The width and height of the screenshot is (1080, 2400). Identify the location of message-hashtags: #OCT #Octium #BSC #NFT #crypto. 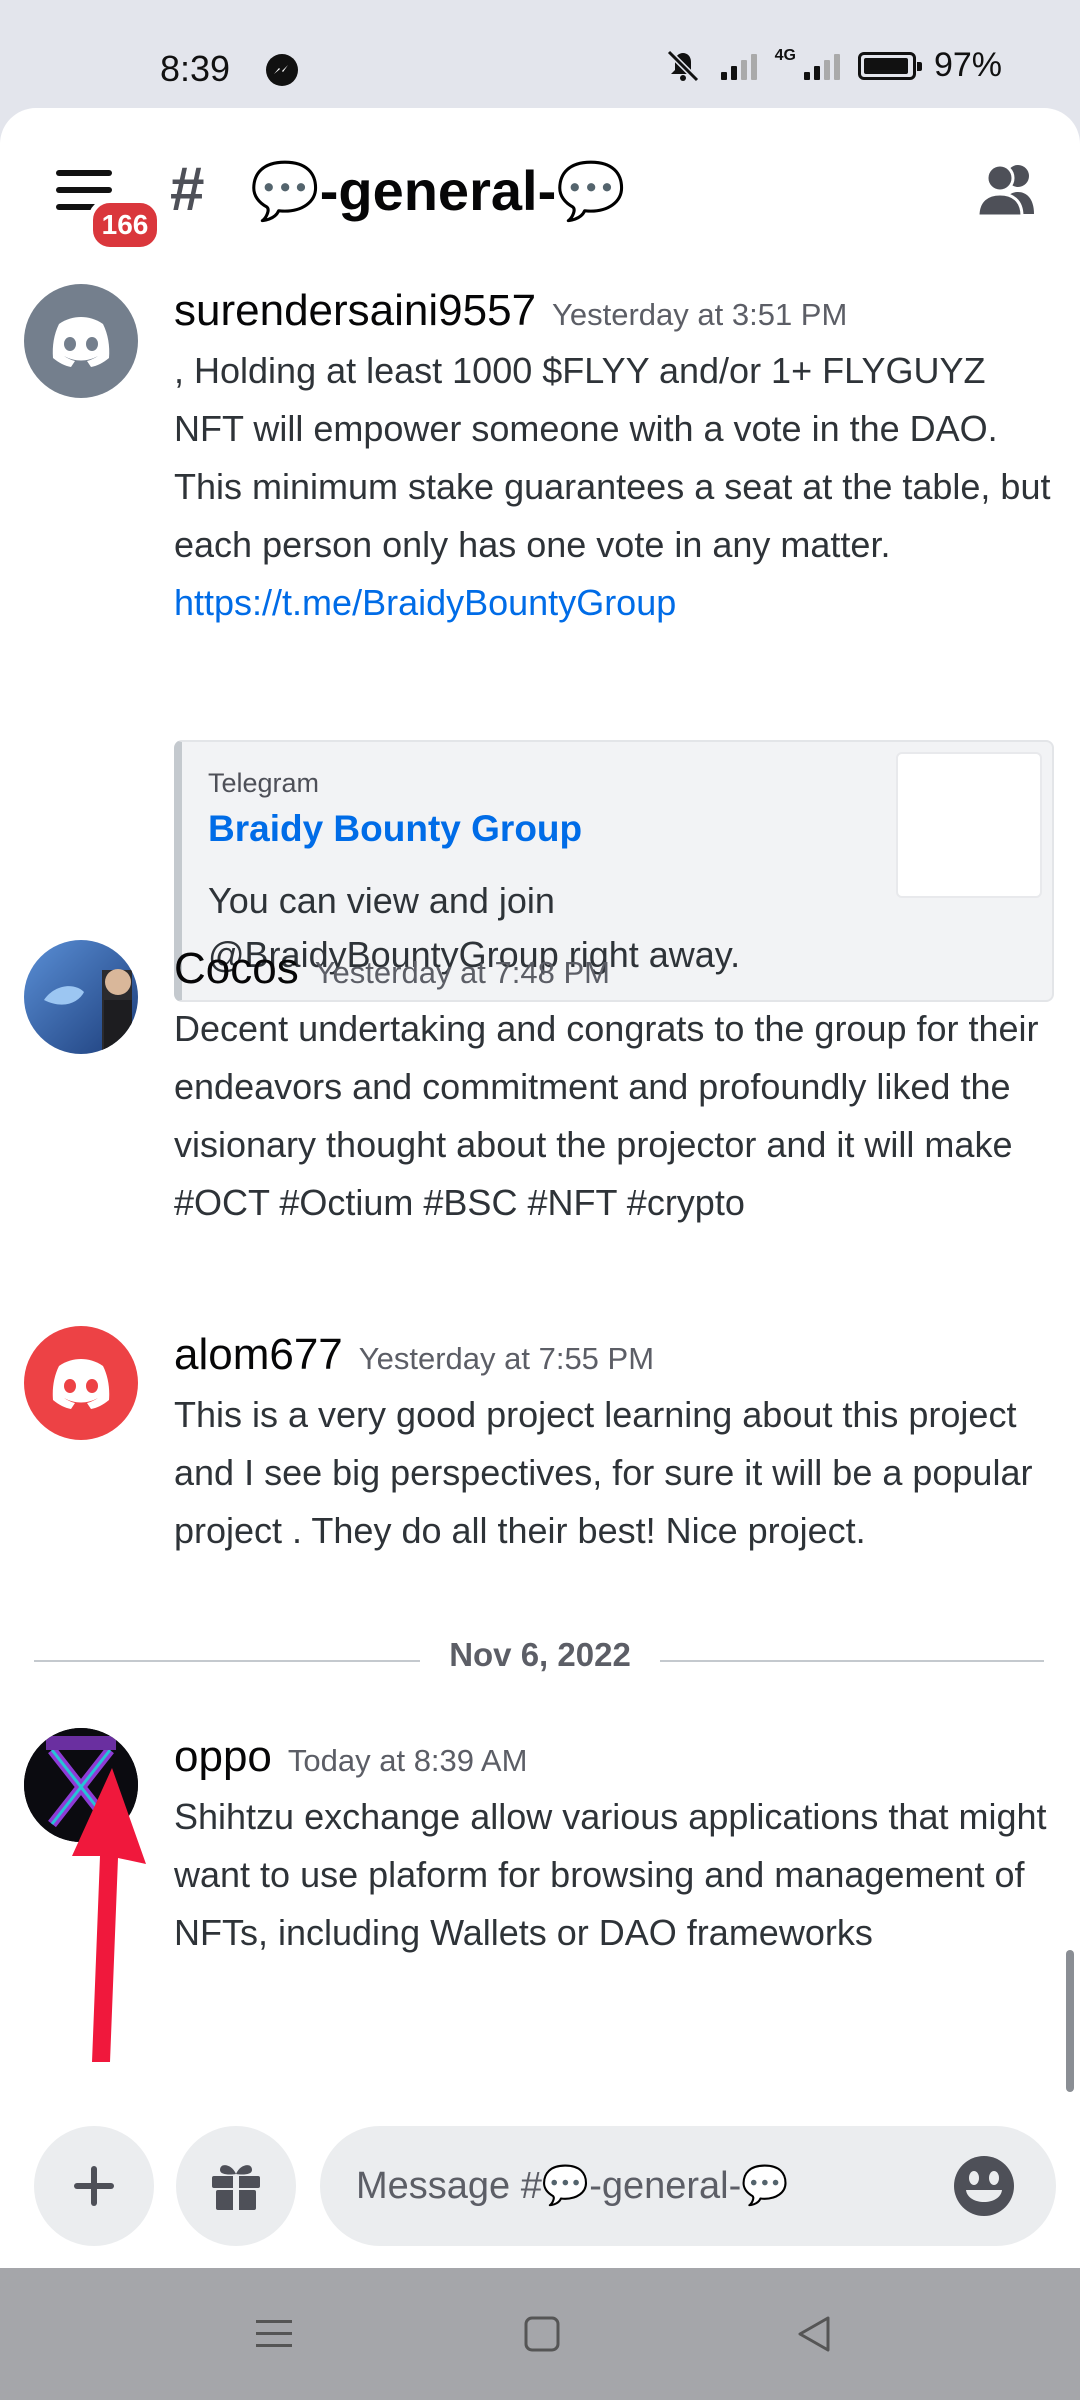
(459, 1202).